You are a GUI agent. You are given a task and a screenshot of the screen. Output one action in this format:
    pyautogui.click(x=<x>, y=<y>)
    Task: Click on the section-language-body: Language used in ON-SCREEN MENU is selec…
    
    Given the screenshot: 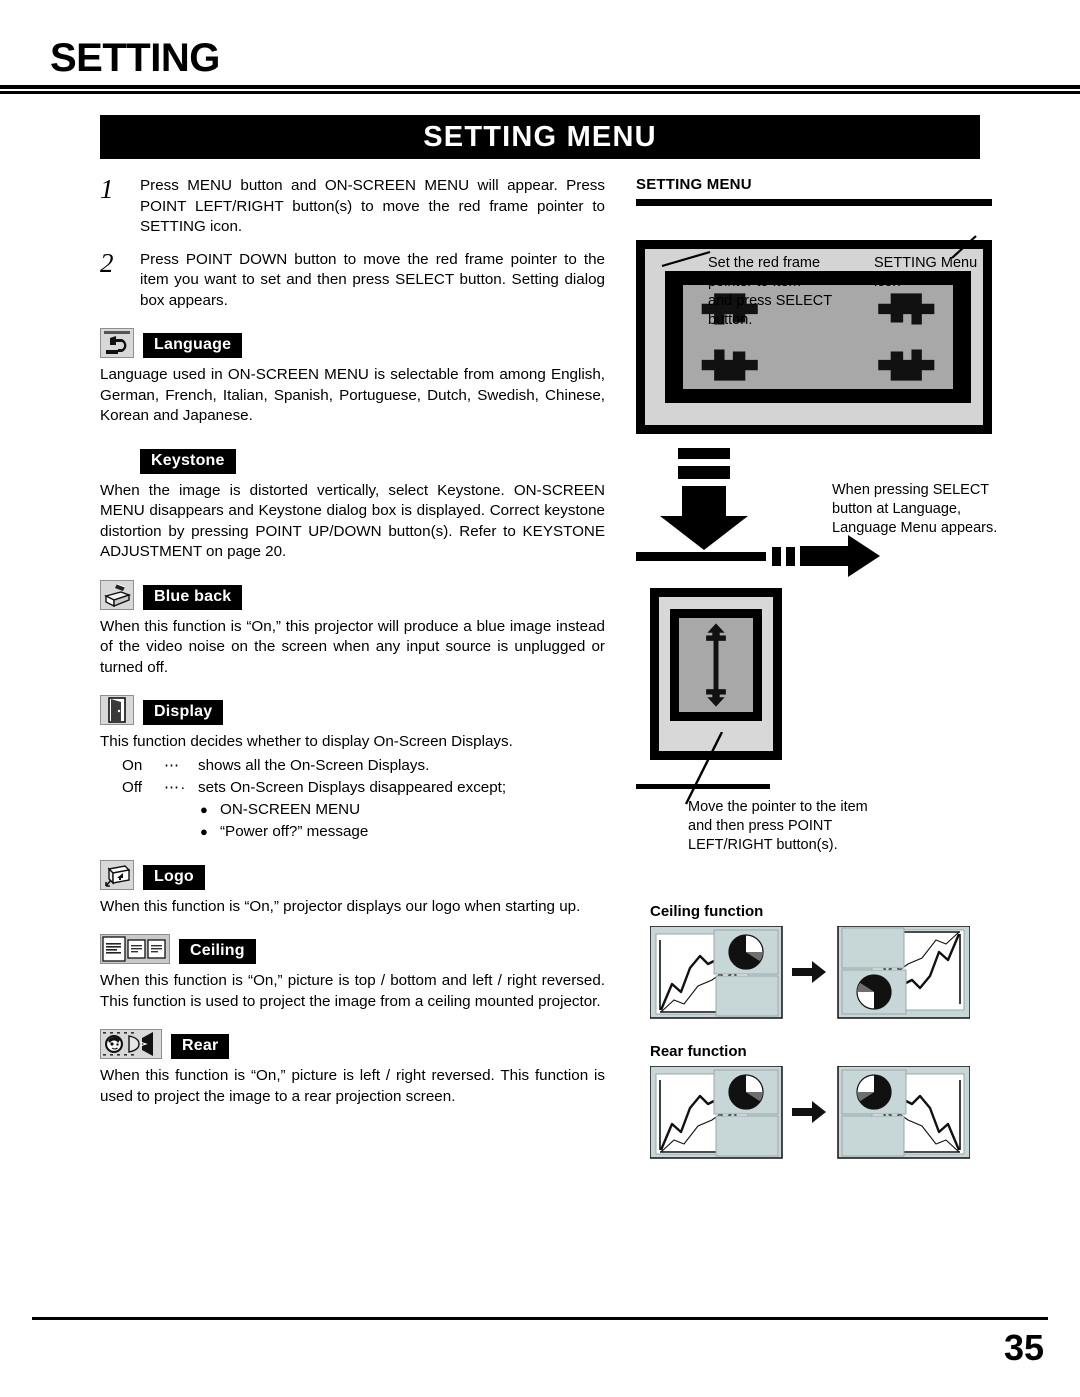 What is the action you would take?
    pyautogui.click(x=352, y=395)
    